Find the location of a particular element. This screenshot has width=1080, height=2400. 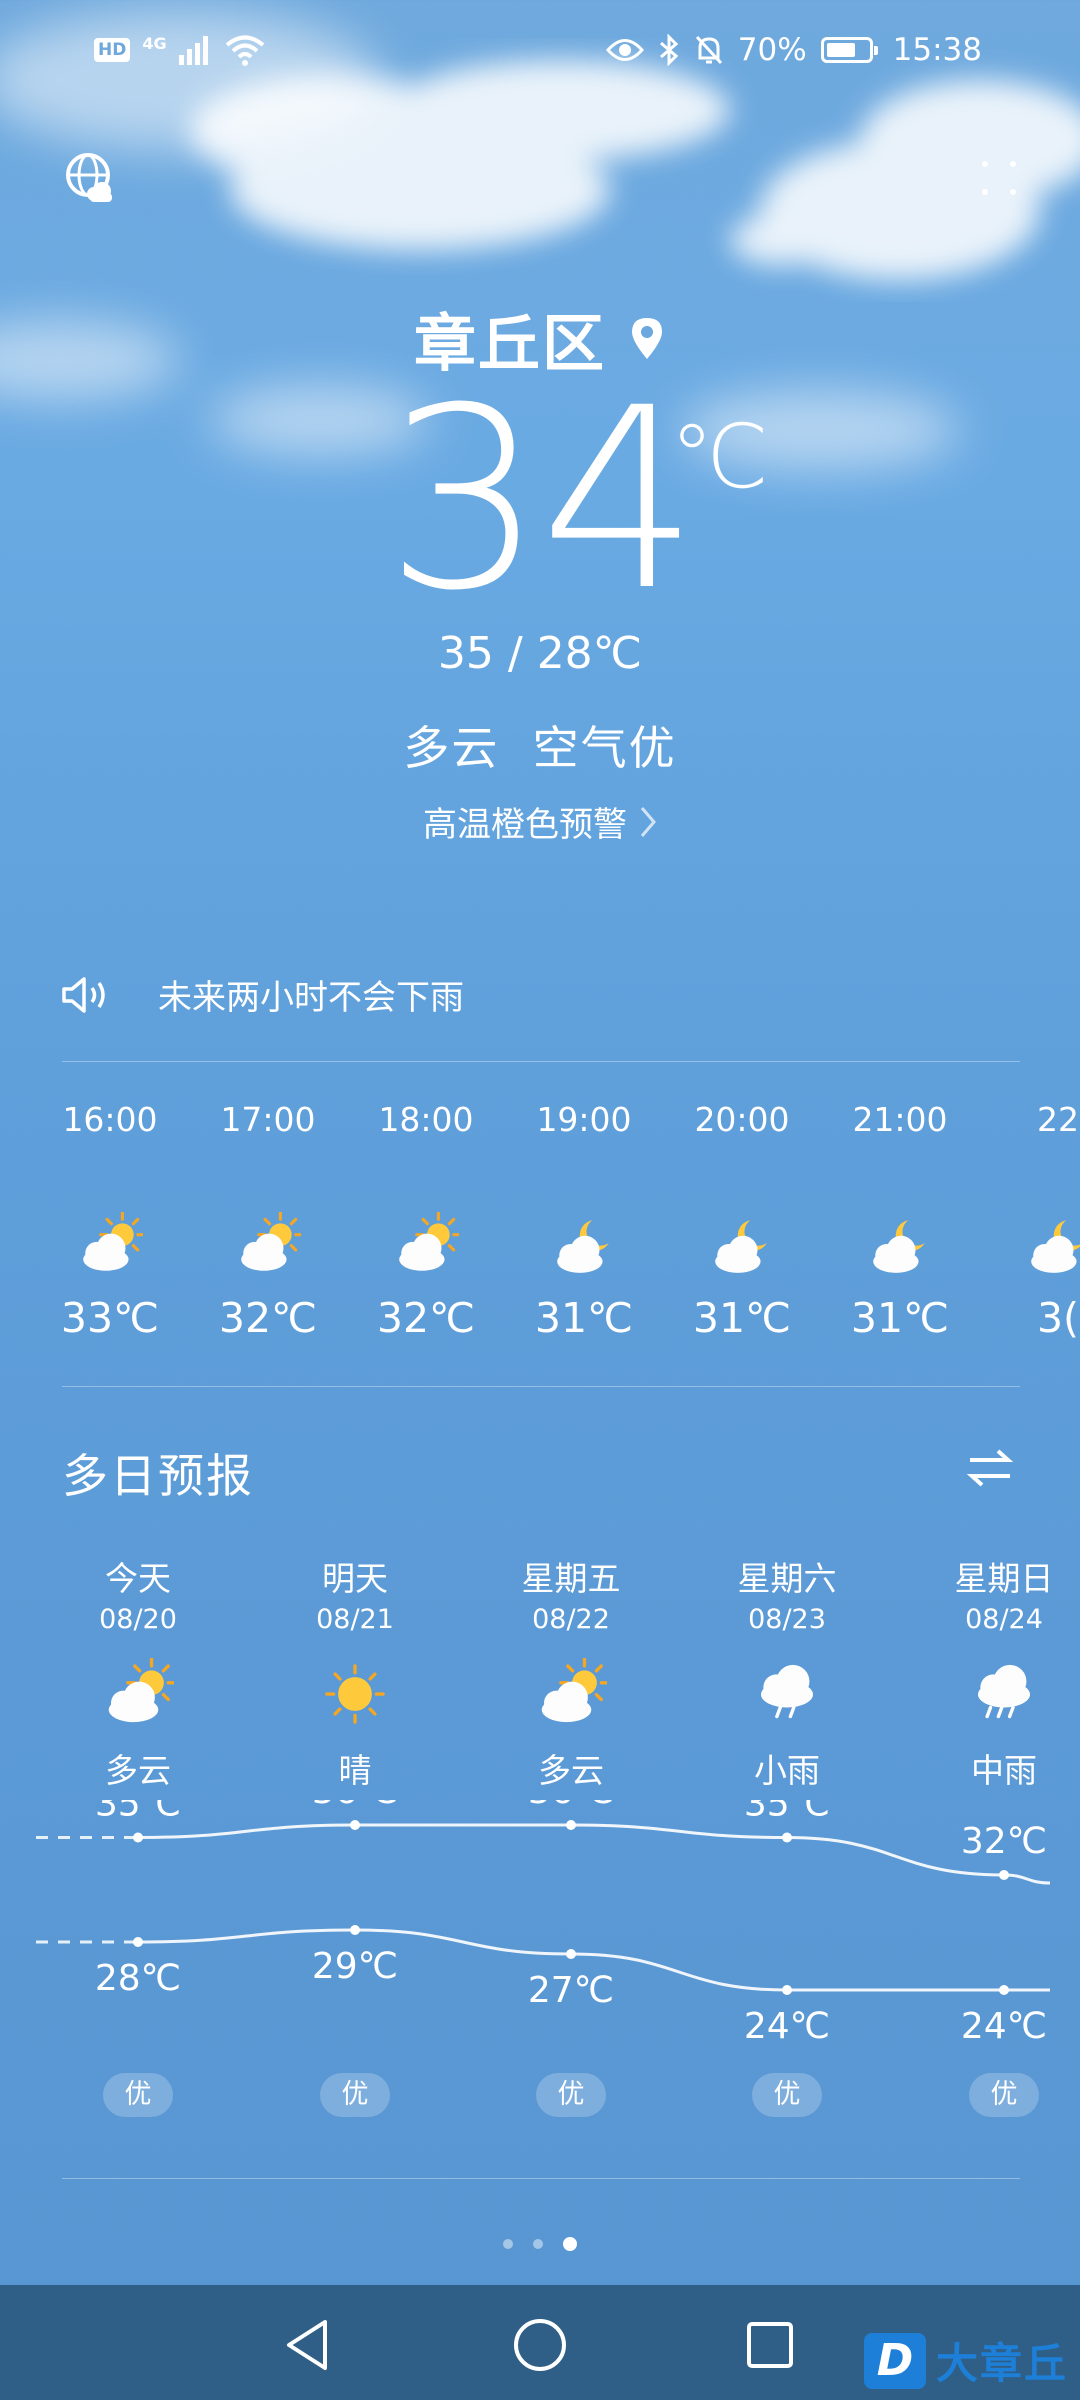

clock: 15:38 is located at coordinates (937, 50).